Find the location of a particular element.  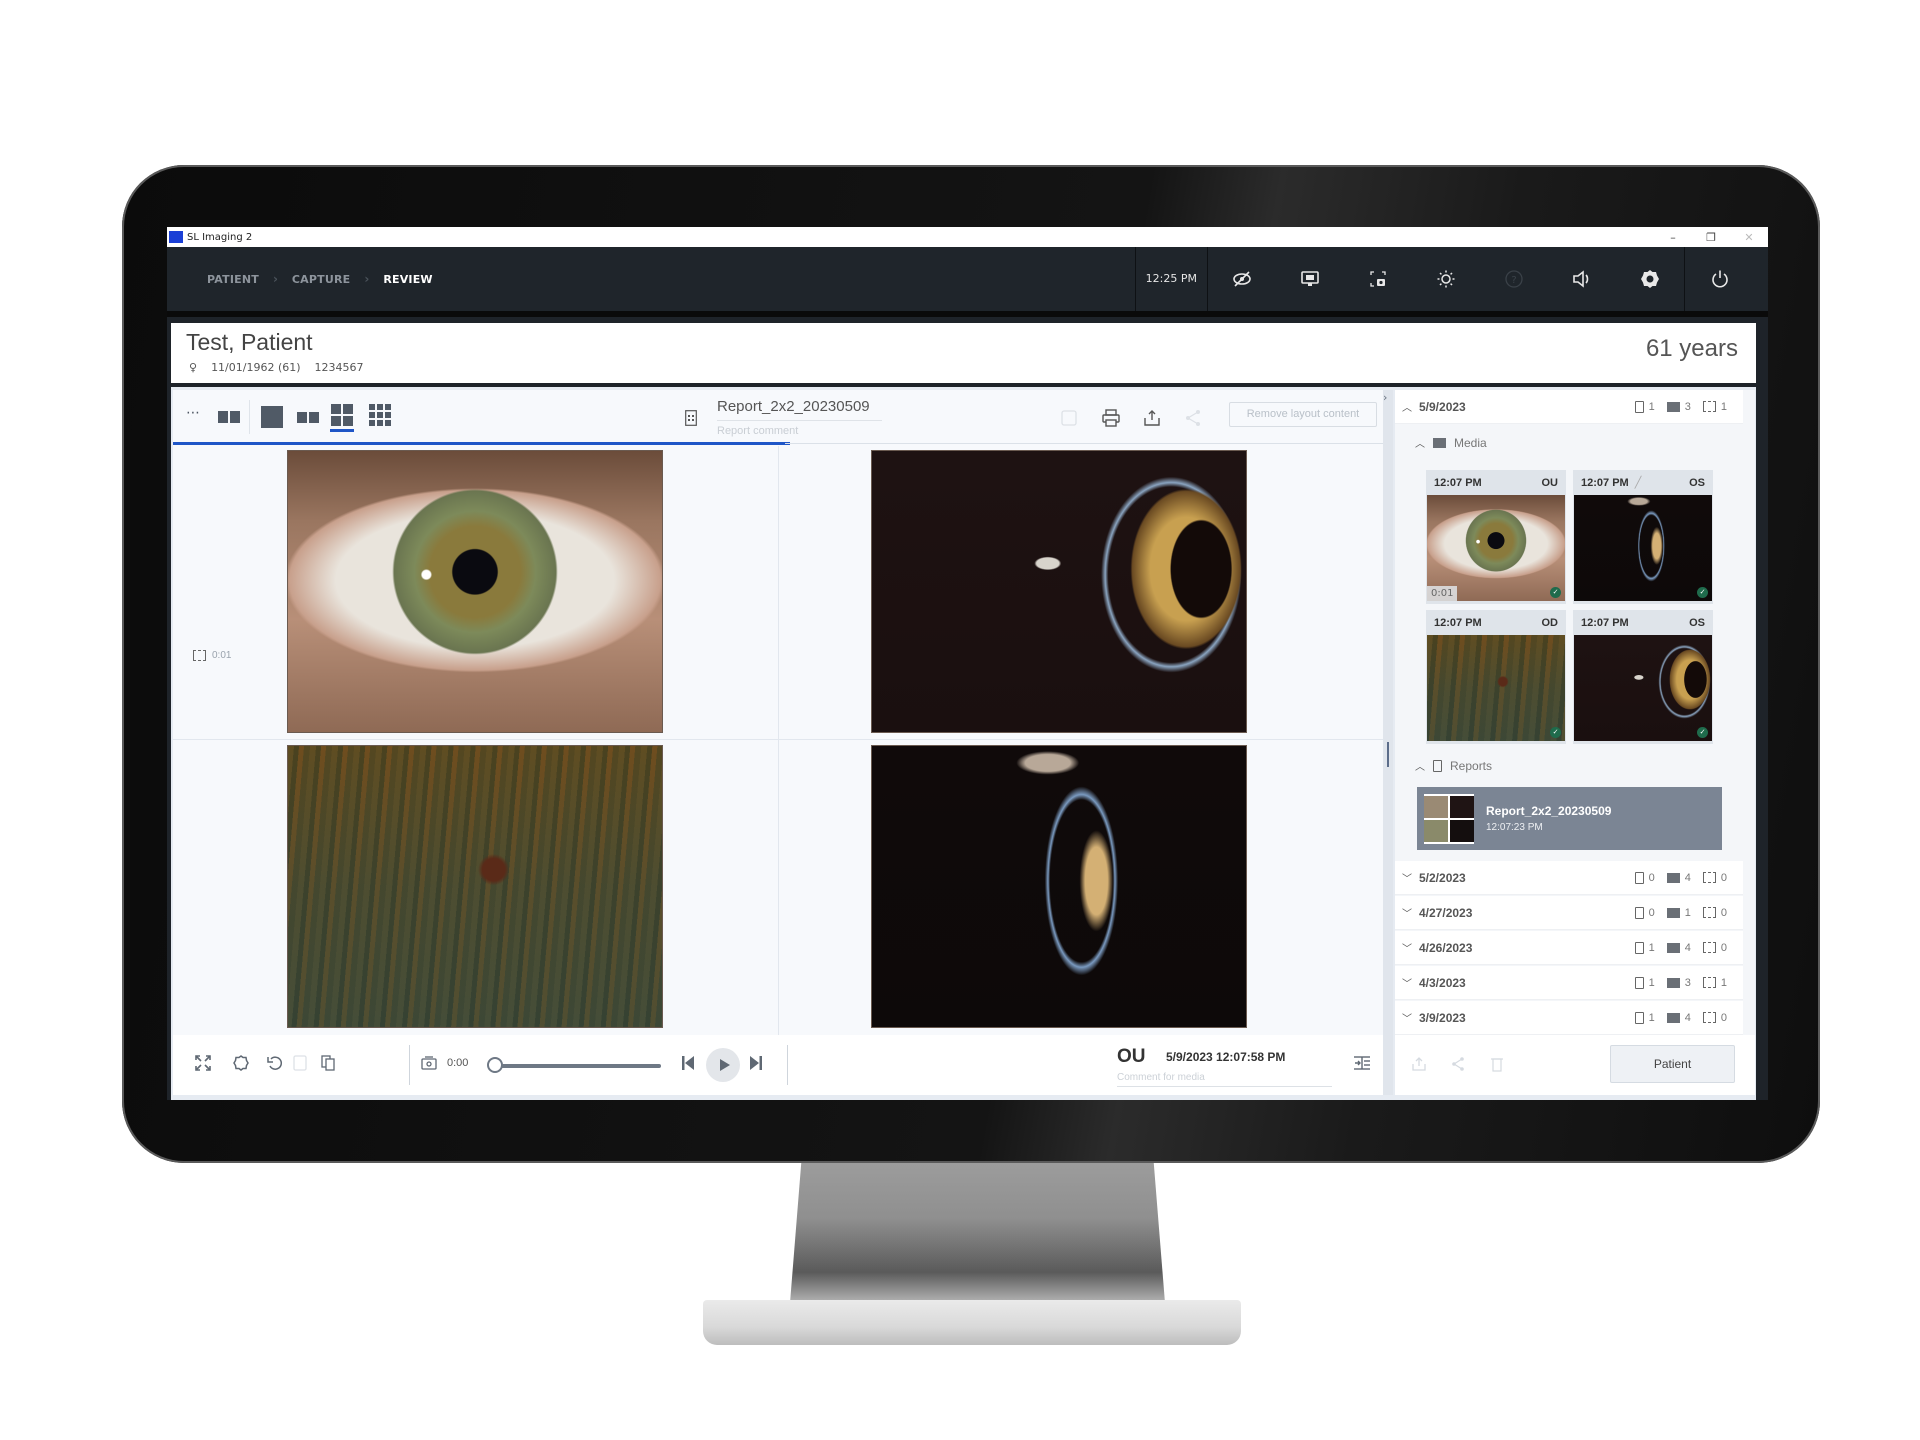

grid-cell-top-left: 0:01 is located at coordinates (475, 593).